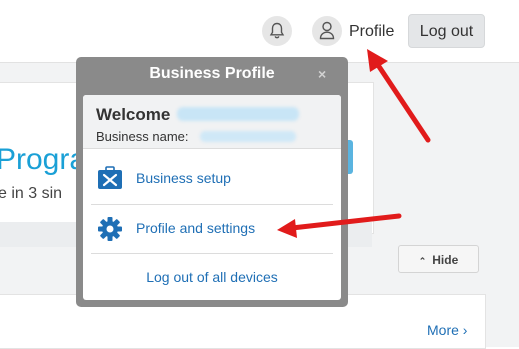 The image size is (519, 349). What do you see at coordinates (399, 96) in the screenshot?
I see `arrow-to-profile` at bounding box center [399, 96].